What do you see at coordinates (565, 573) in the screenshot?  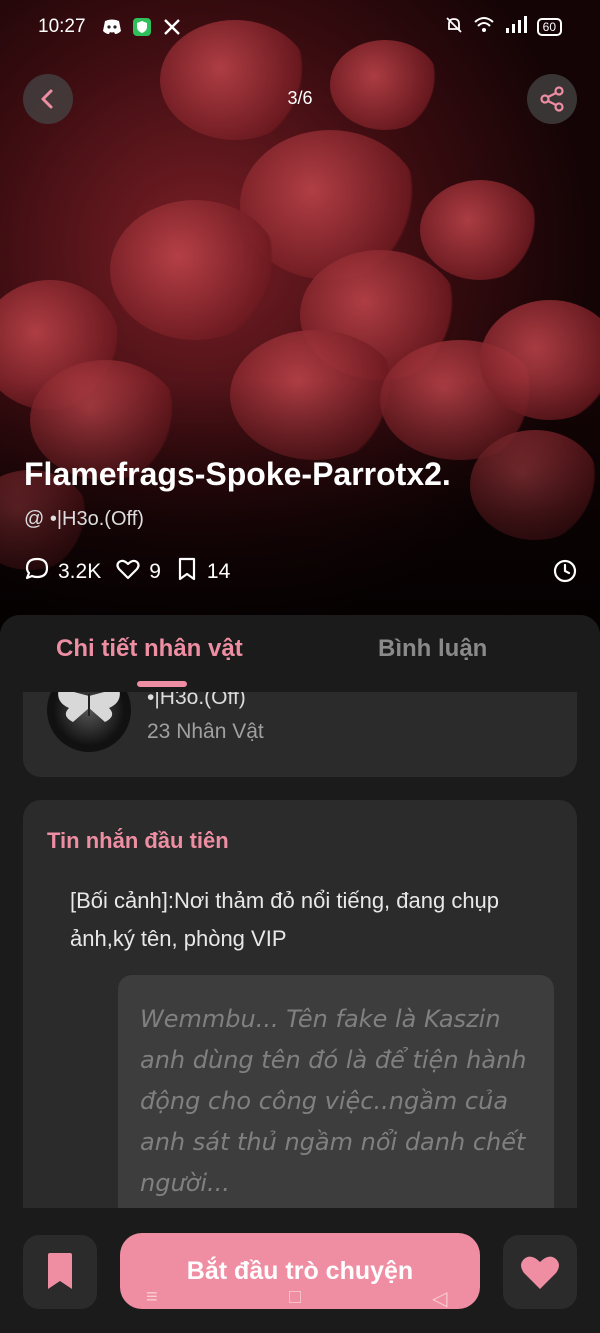 I see `clock-icon` at bounding box center [565, 573].